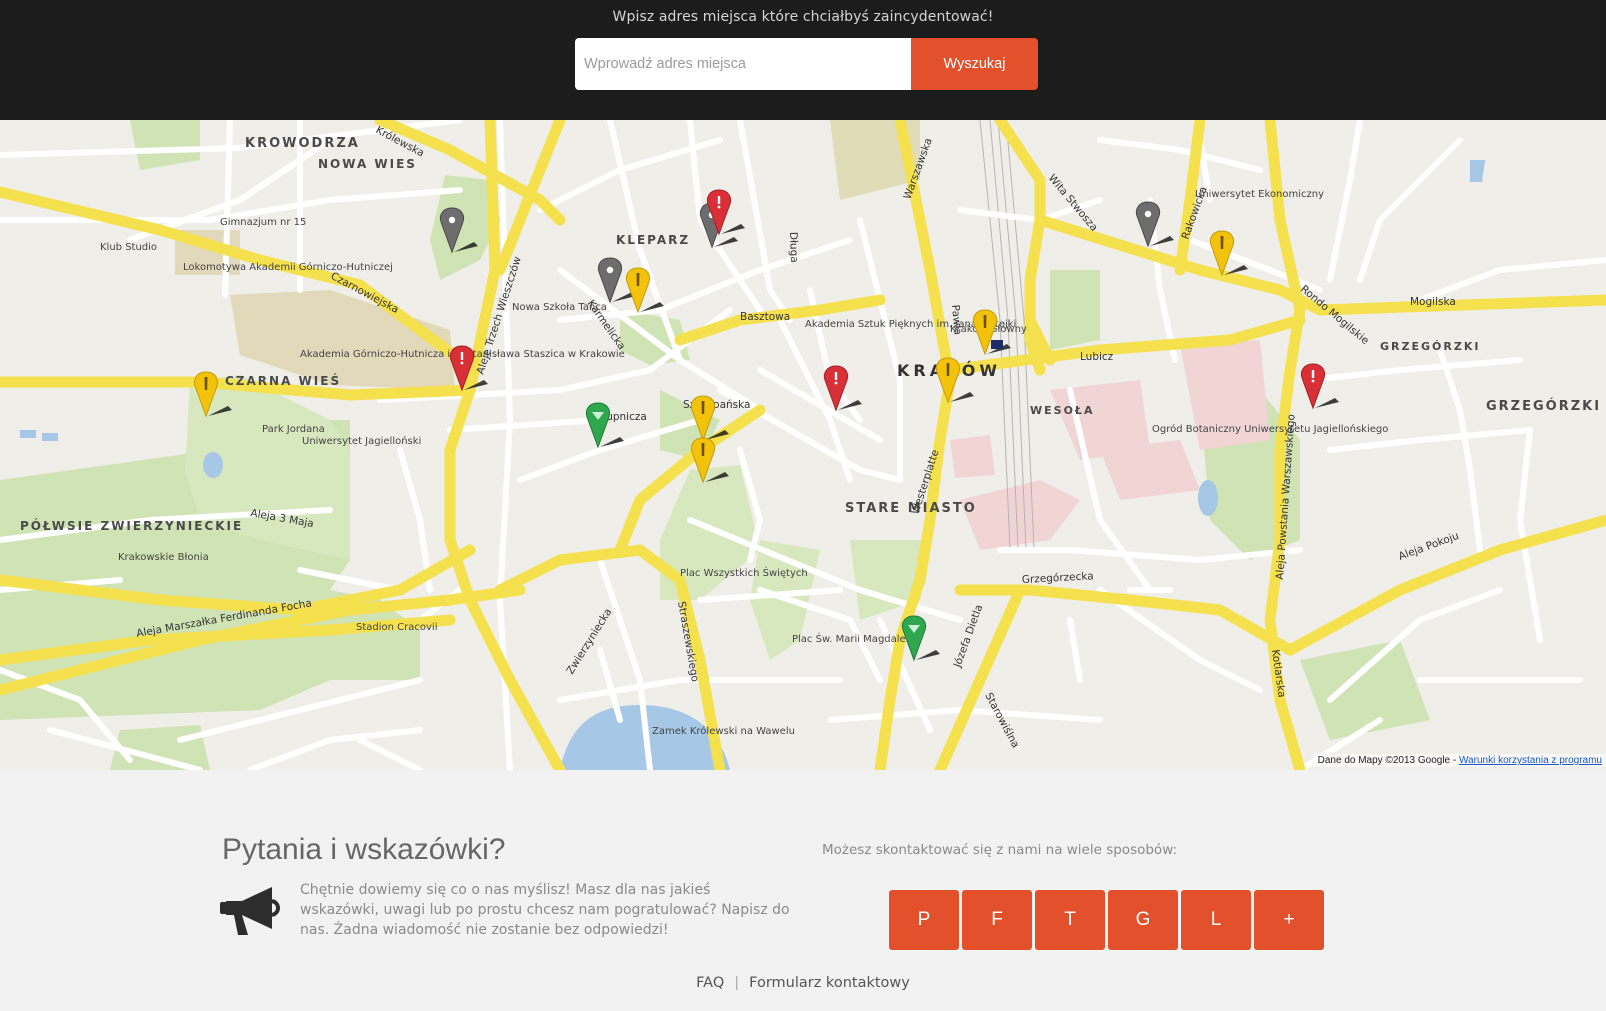  Describe the element at coordinates (723, 731) in the screenshot. I see `map-label-place-14: Zamek Królewski na Wawelu` at that location.